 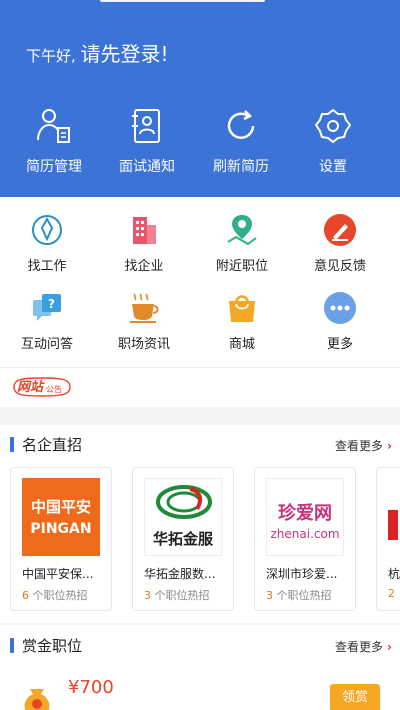 I want to click on nearby-jobs-label: 附近职位, so click(x=241, y=266).